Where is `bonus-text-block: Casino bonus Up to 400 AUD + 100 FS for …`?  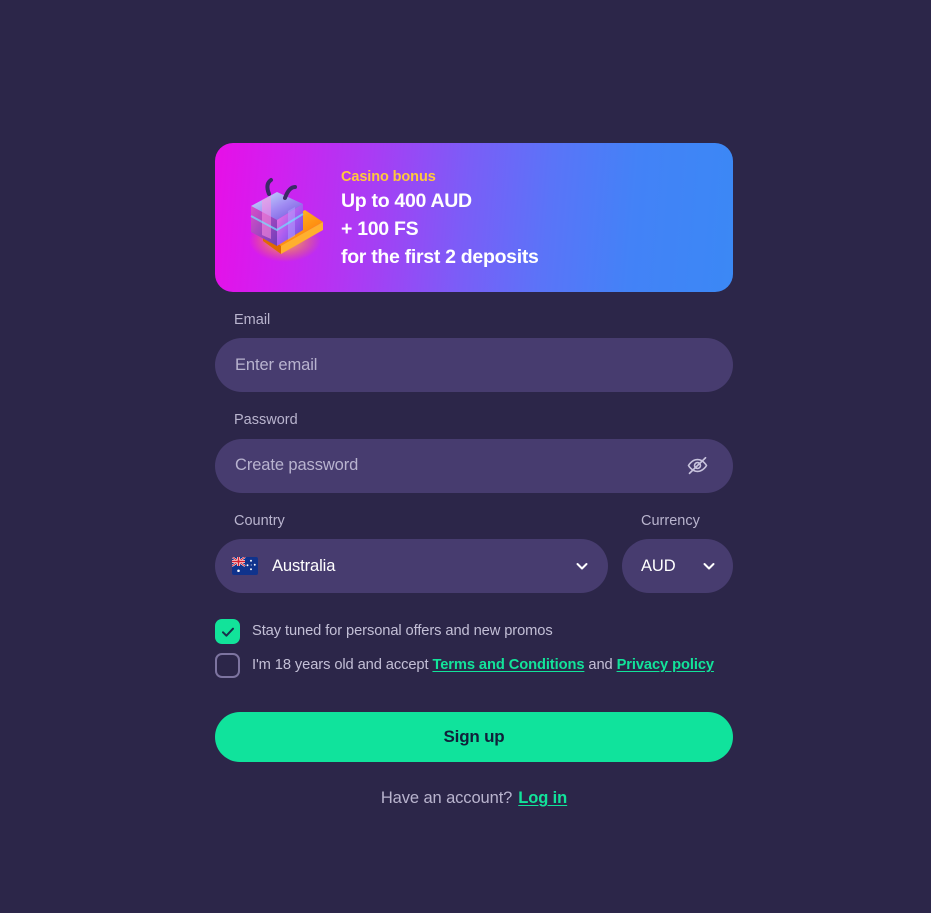
bonus-text-block: Casino bonus Up to 400 AUD + 100 FS for … is located at coordinates (440, 218).